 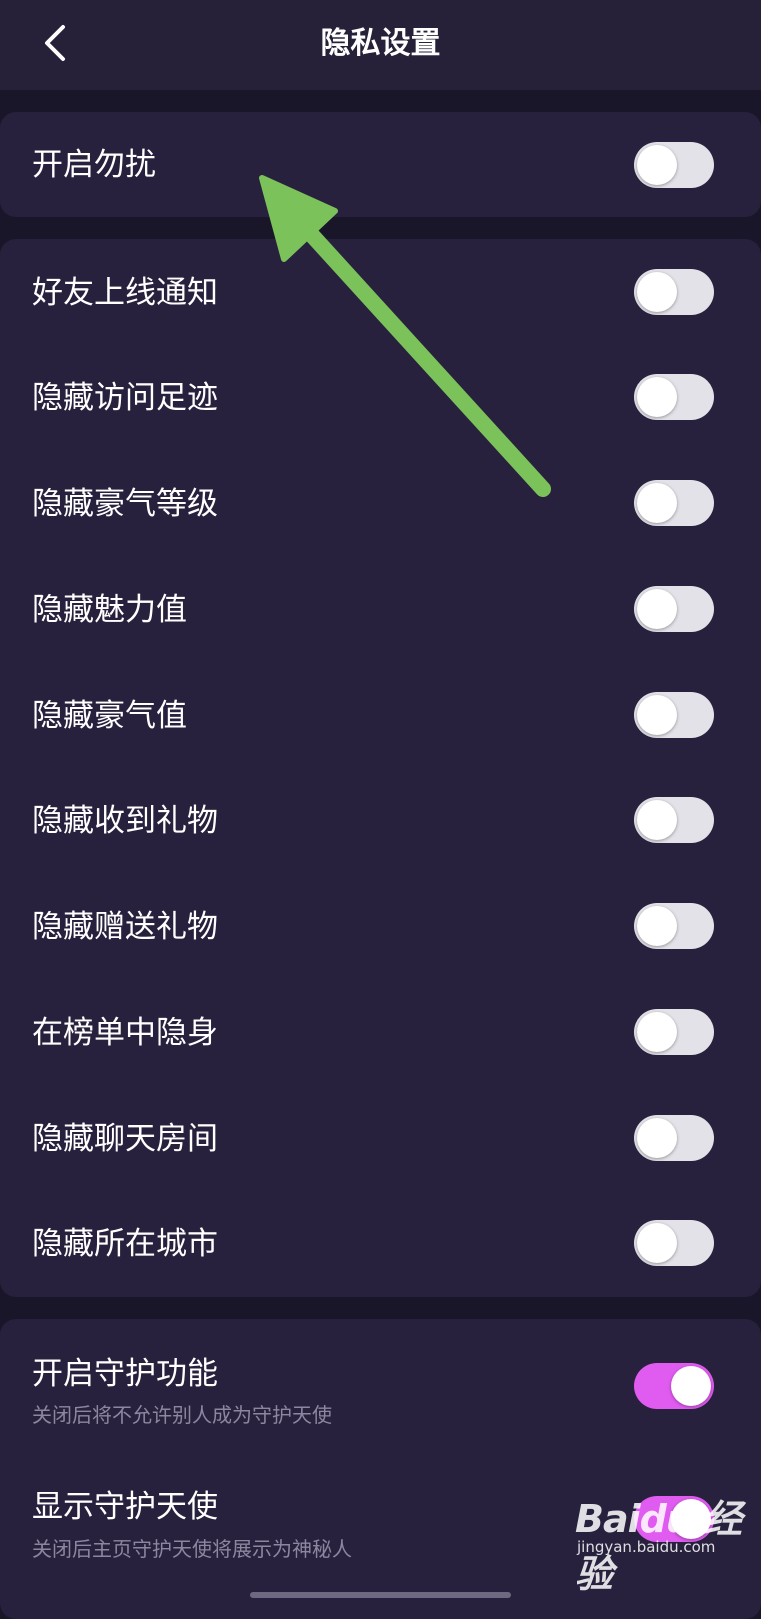 I want to click on dnd-row: 开启勿扰, so click(x=380, y=165).